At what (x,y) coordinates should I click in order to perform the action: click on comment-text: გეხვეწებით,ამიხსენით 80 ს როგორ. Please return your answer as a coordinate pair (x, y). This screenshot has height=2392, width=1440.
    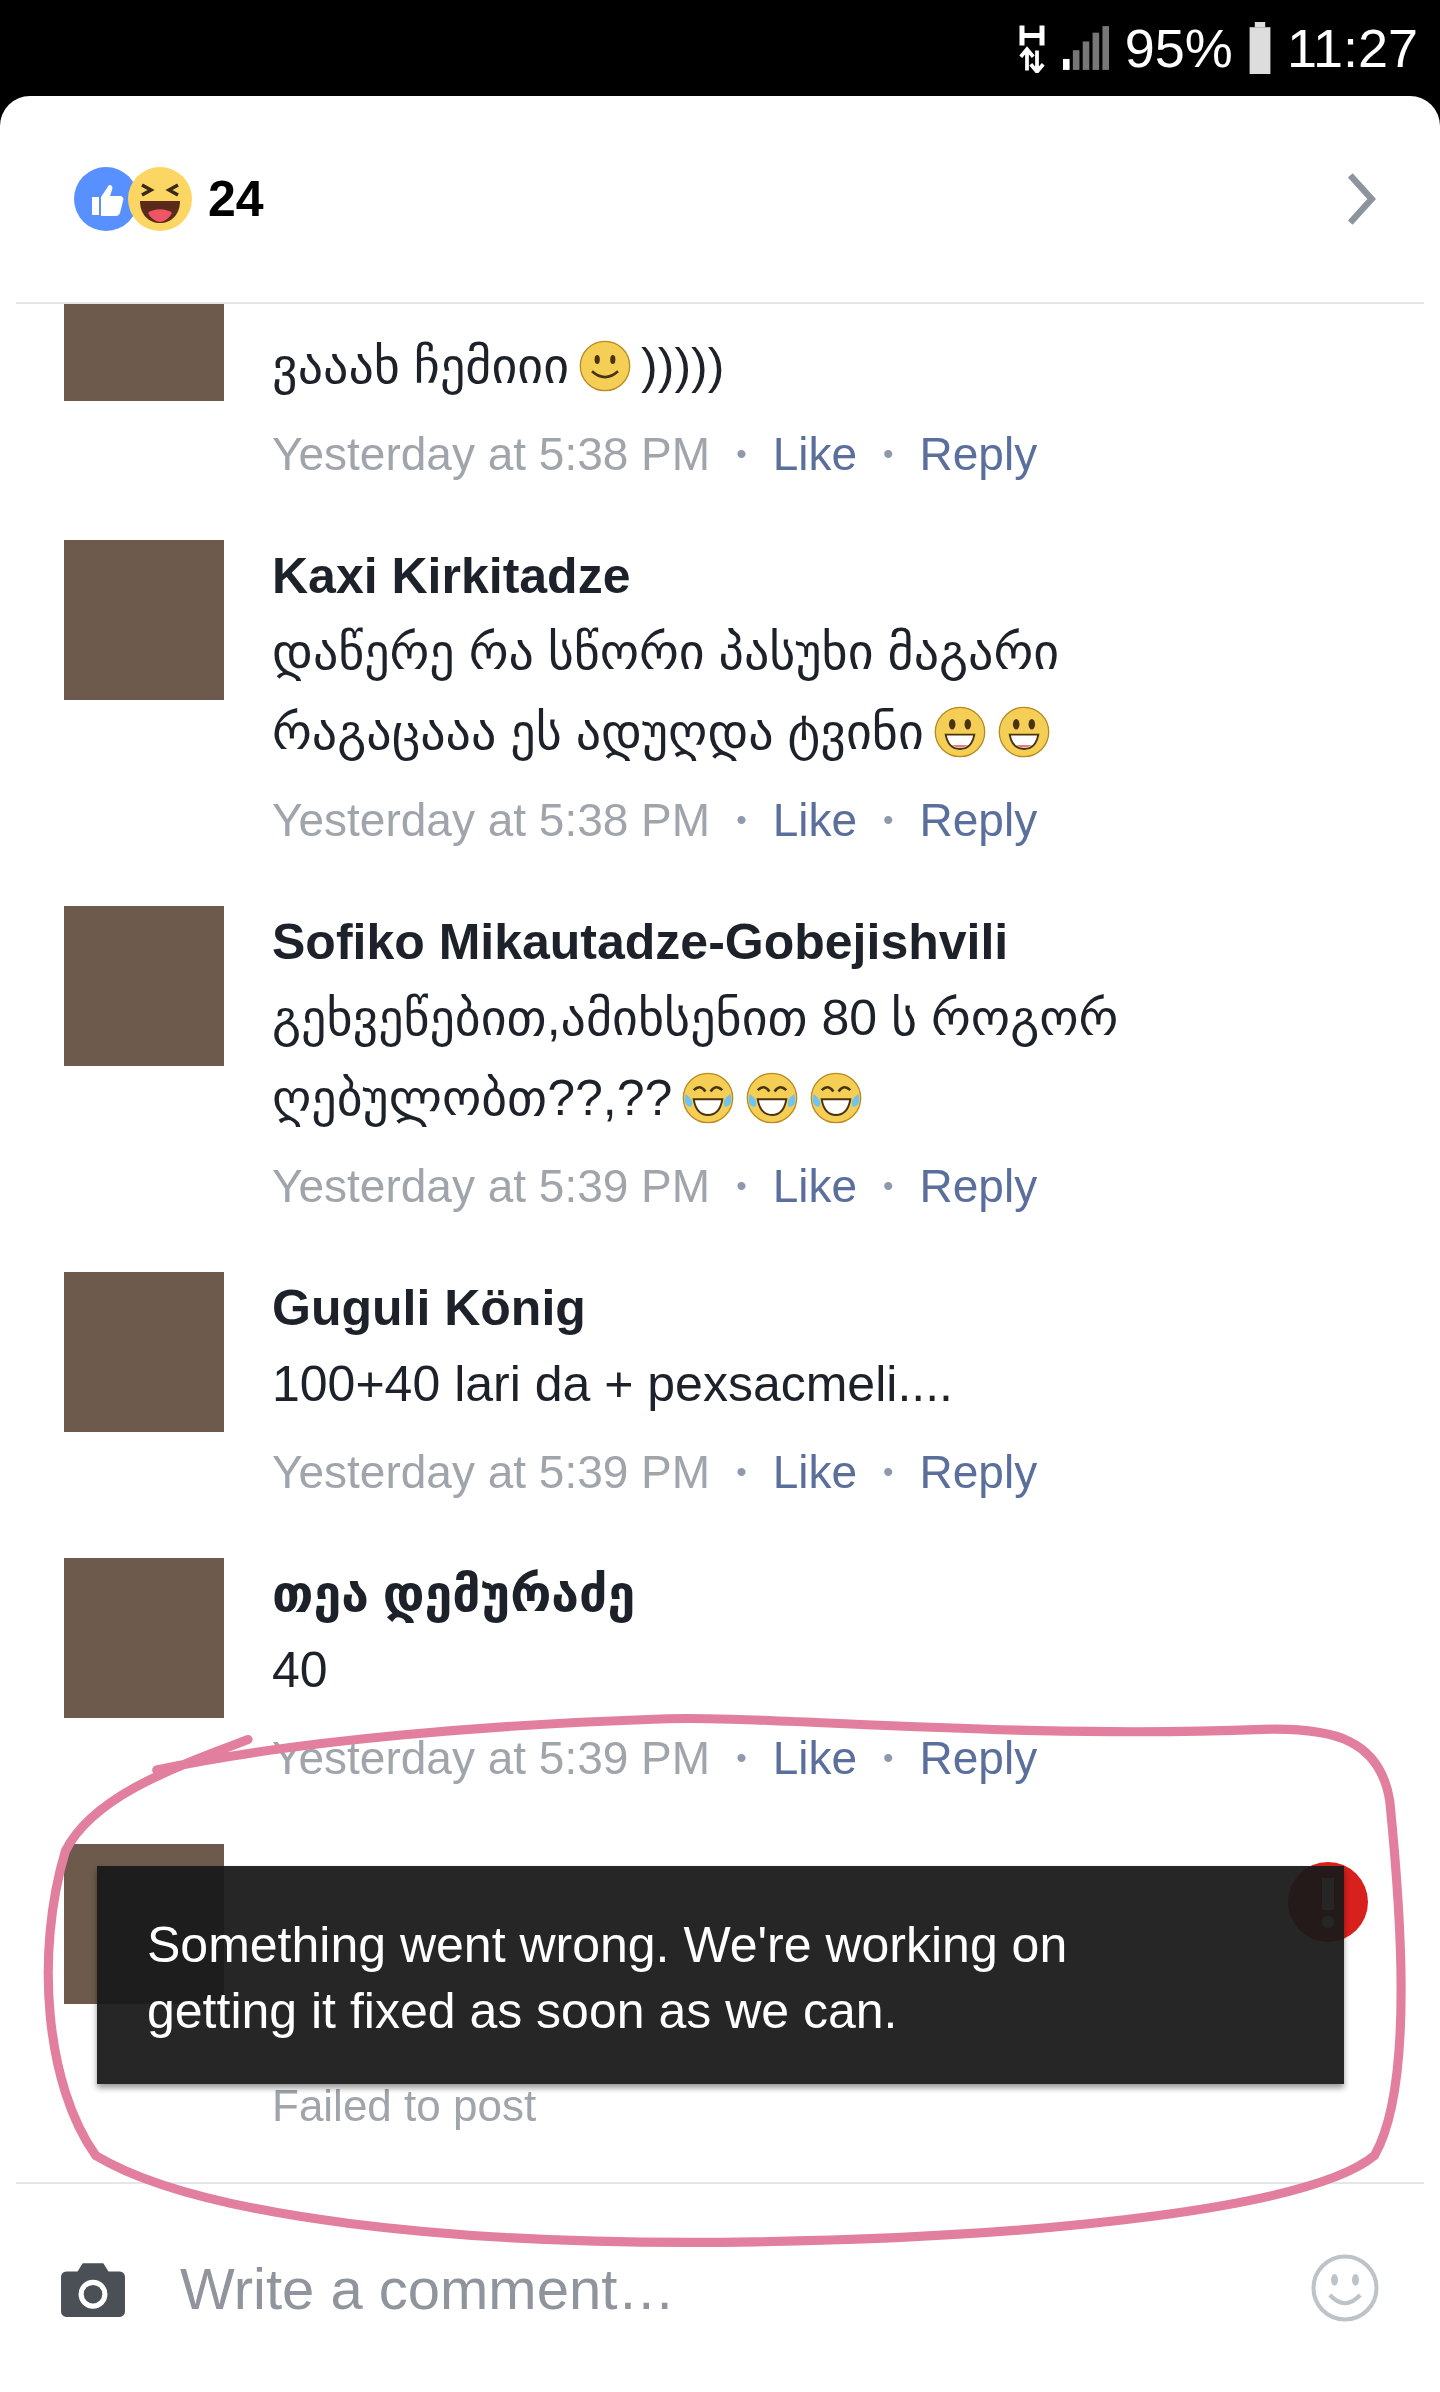
    Looking at the image, I should click on (695, 1019).